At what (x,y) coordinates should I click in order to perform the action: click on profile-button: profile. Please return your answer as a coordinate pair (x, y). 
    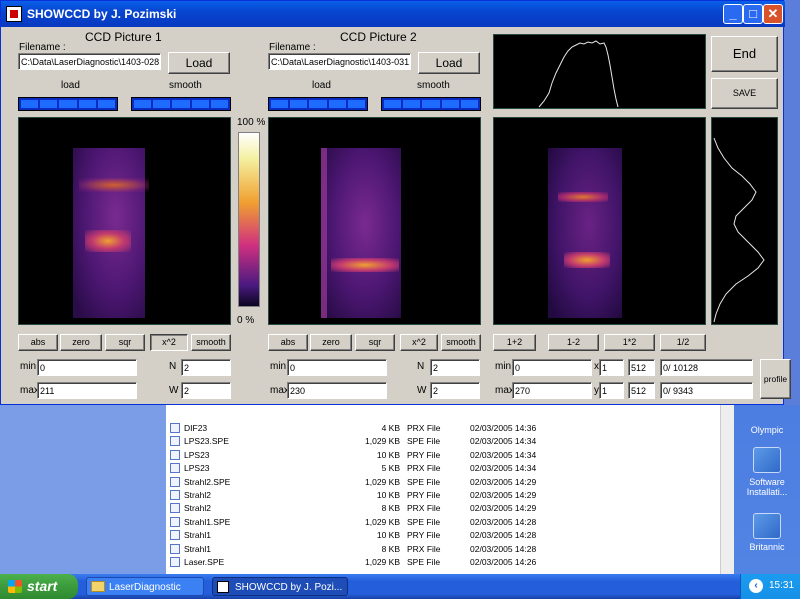
    Looking at the image, I should click on (775, 379).